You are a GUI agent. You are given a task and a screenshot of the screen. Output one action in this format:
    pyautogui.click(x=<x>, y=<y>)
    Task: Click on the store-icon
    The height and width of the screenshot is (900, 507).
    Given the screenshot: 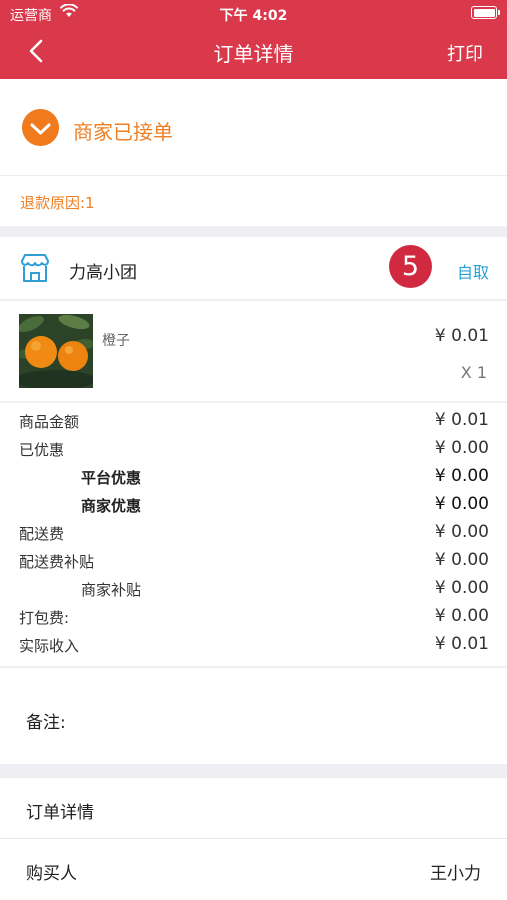 What is the action you would take?
    pyautogui.click(x=35, y=268)
    